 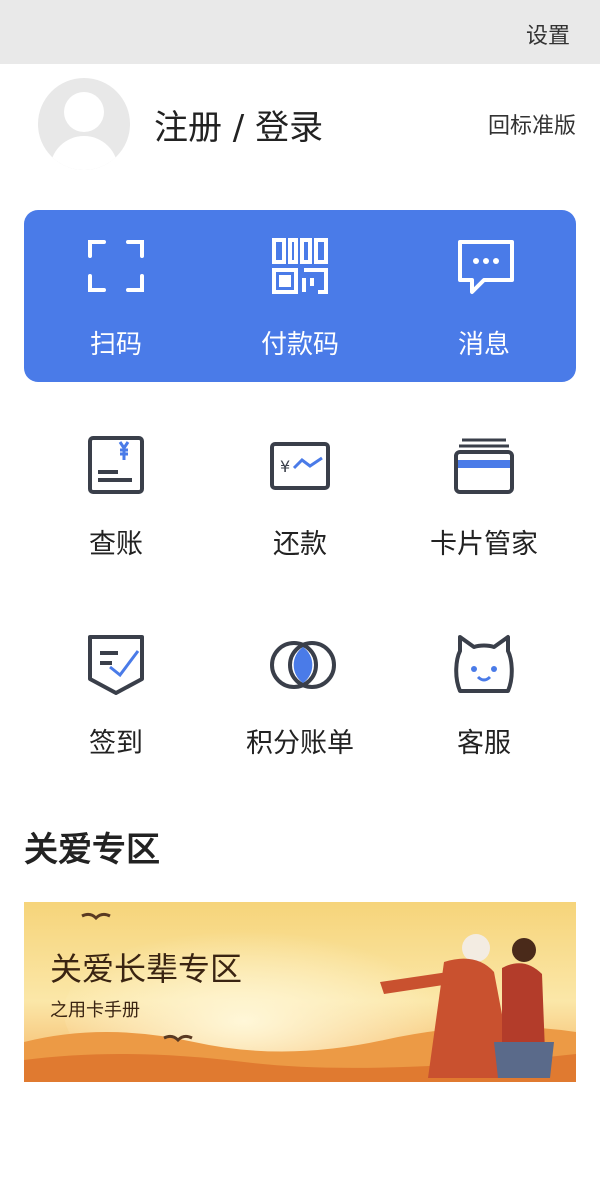 What do you see at coordinates (84, 153) in the screenshot?
I see `avatar-body-shape` at bounding box center [84, 153].